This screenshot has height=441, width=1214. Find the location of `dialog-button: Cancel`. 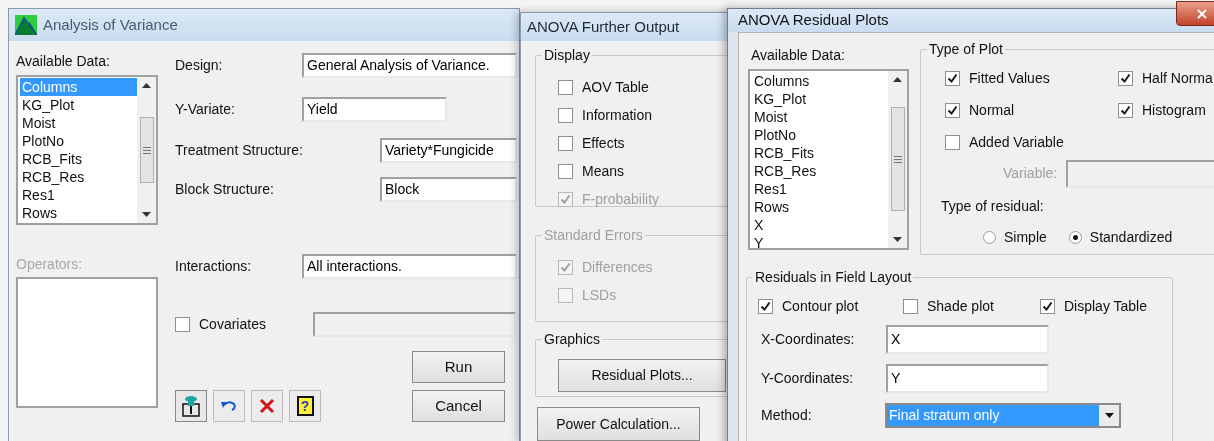

dialog-button: Cancel is located at coordinates (458, 406).